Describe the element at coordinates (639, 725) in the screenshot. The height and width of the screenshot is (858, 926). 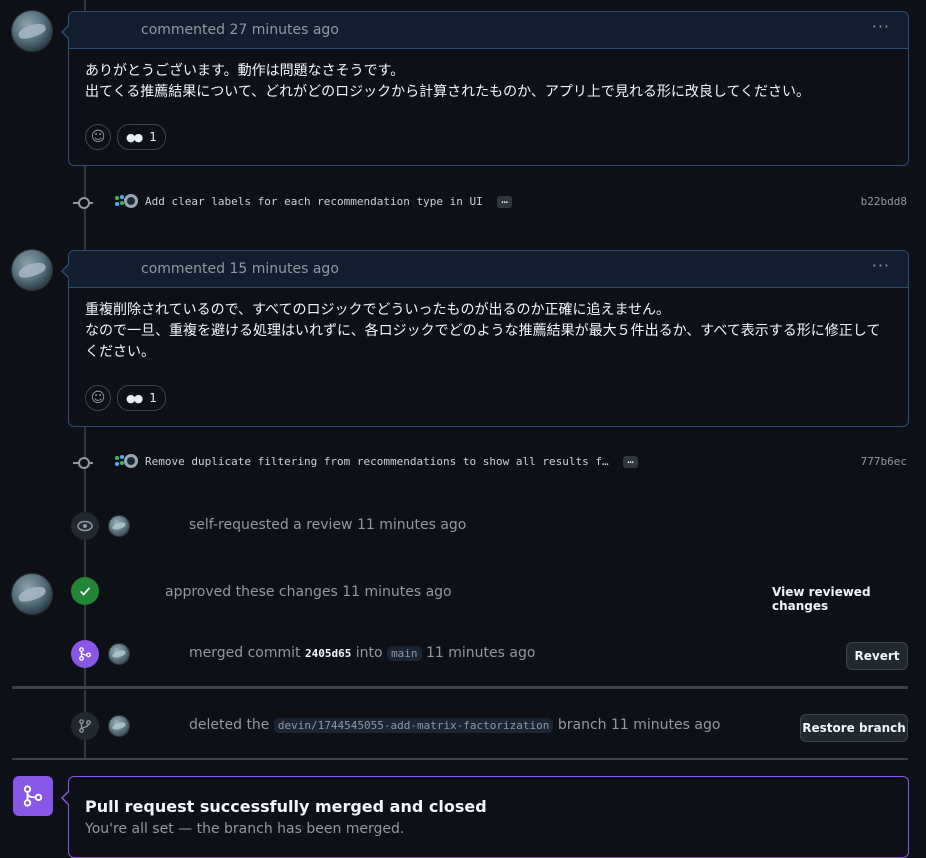
I see `deleted-suffix: branch 11 minutes ago` at that location.